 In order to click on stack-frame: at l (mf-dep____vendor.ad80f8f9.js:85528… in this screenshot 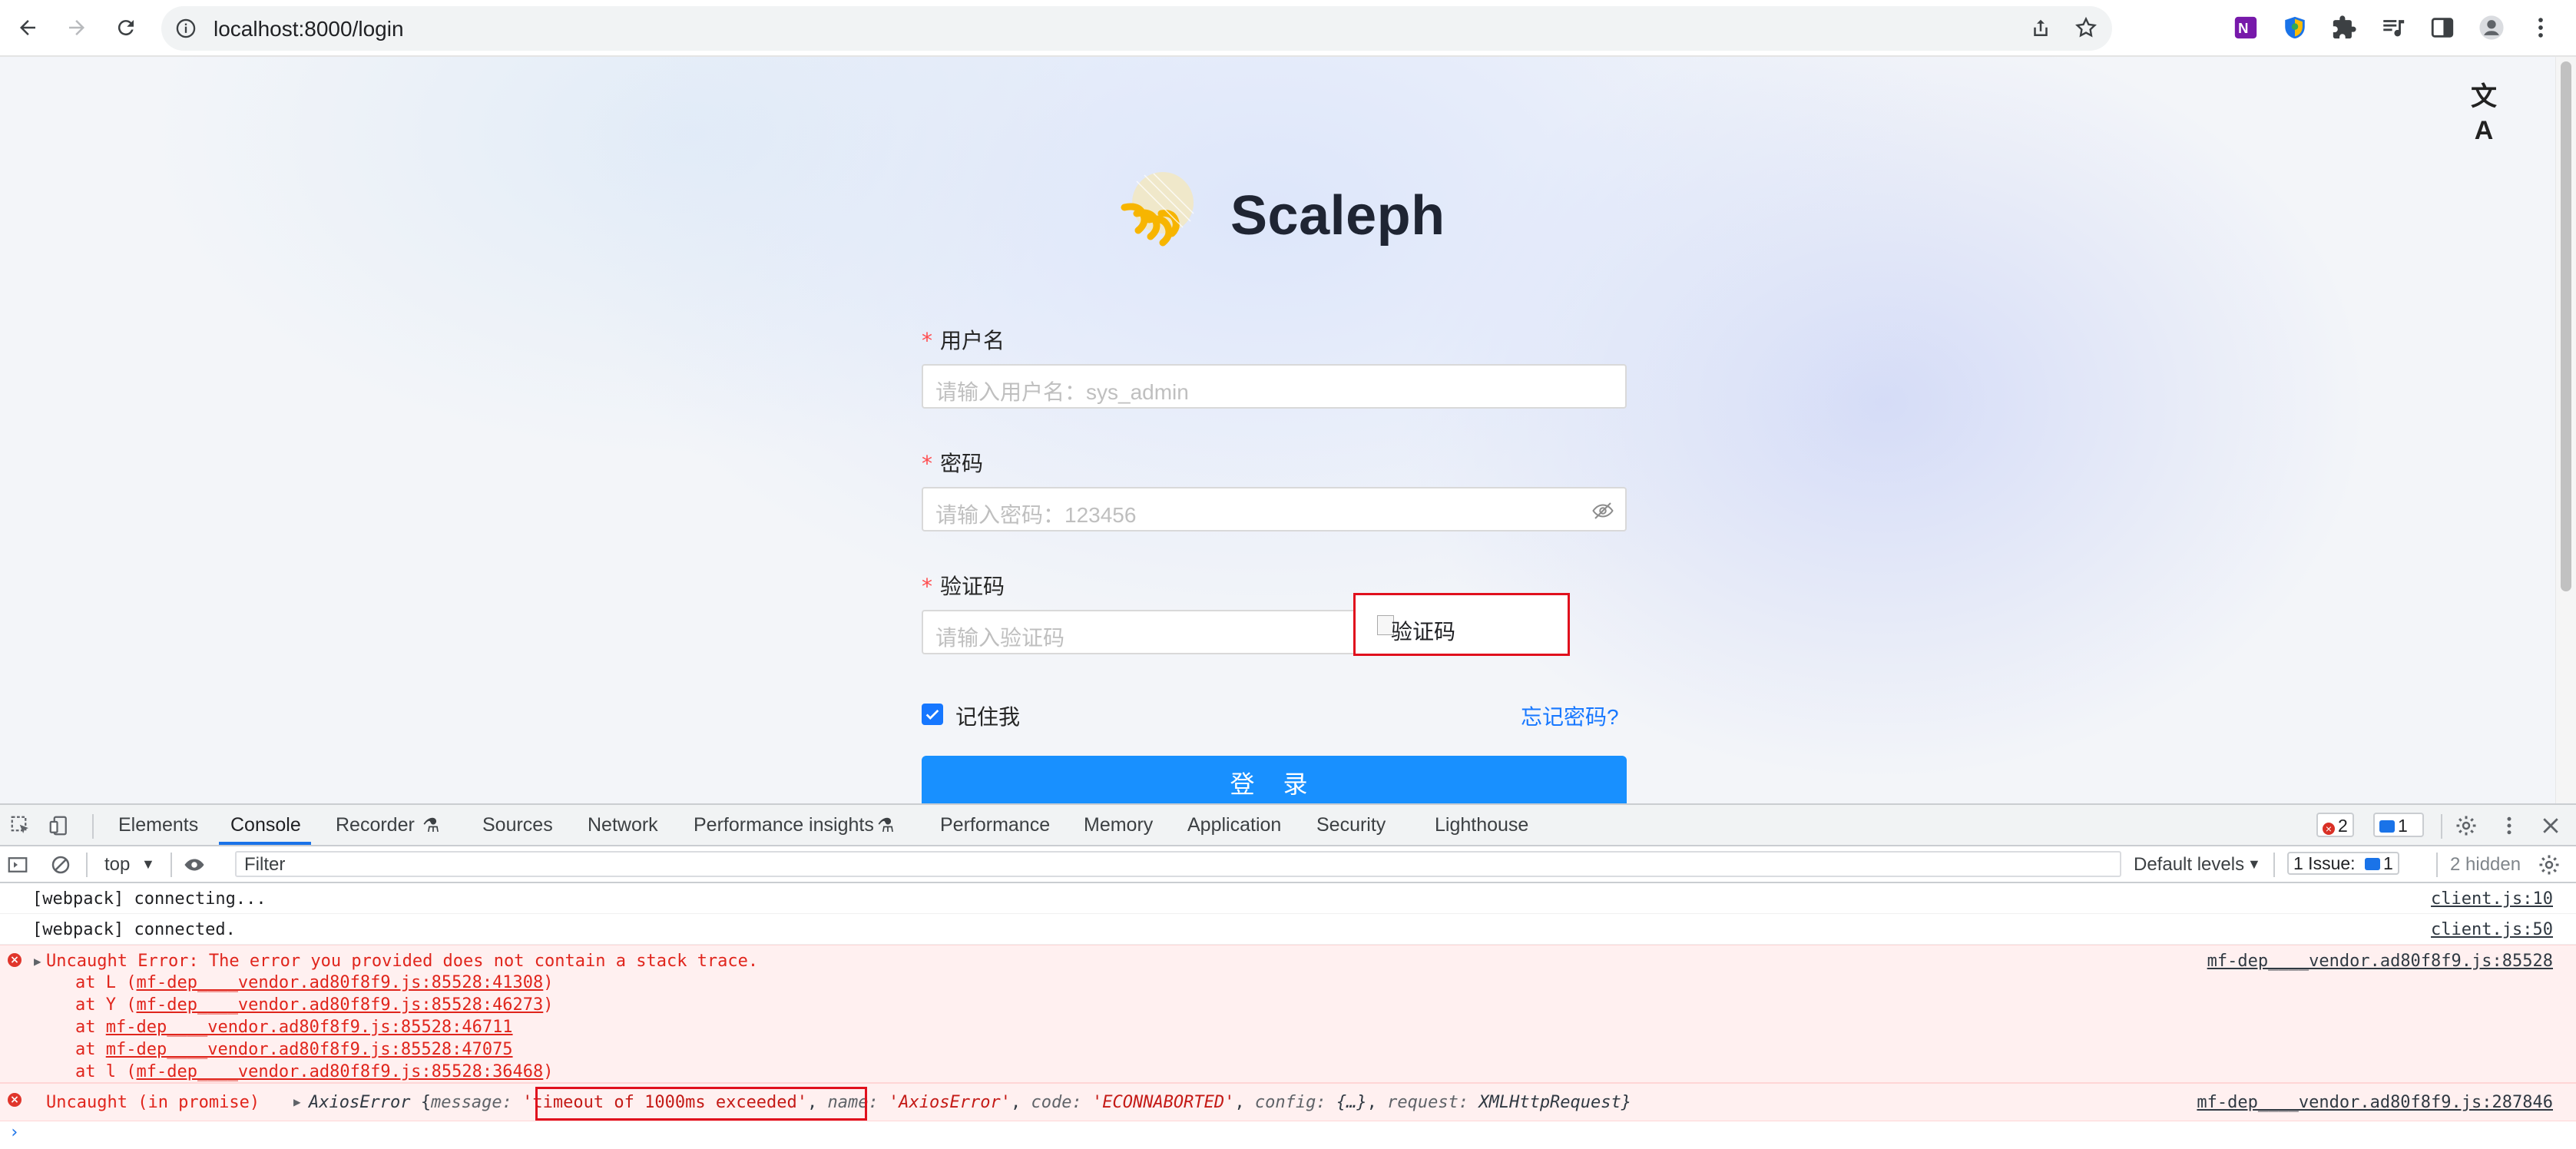, I will do `click(314, 1071)`.